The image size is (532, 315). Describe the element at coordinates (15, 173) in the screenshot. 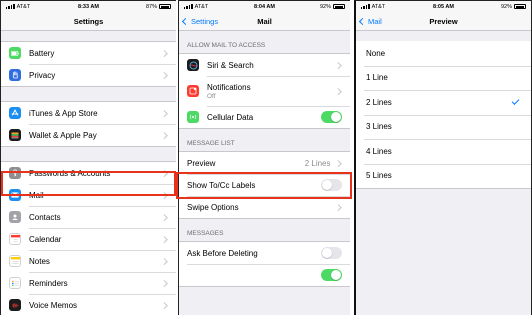

I see `key-icon` at that location.